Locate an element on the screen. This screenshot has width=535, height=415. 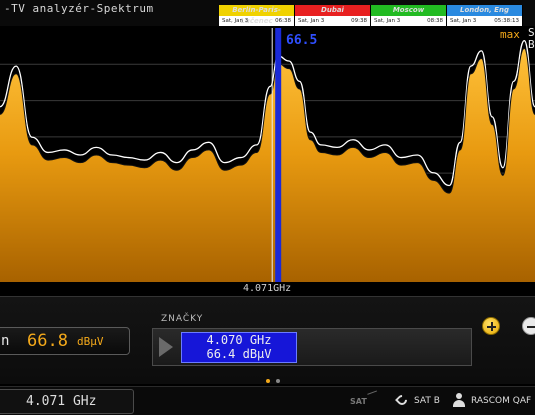
marker-level: 66.4 dBµV is located at coordinates (239, 354).